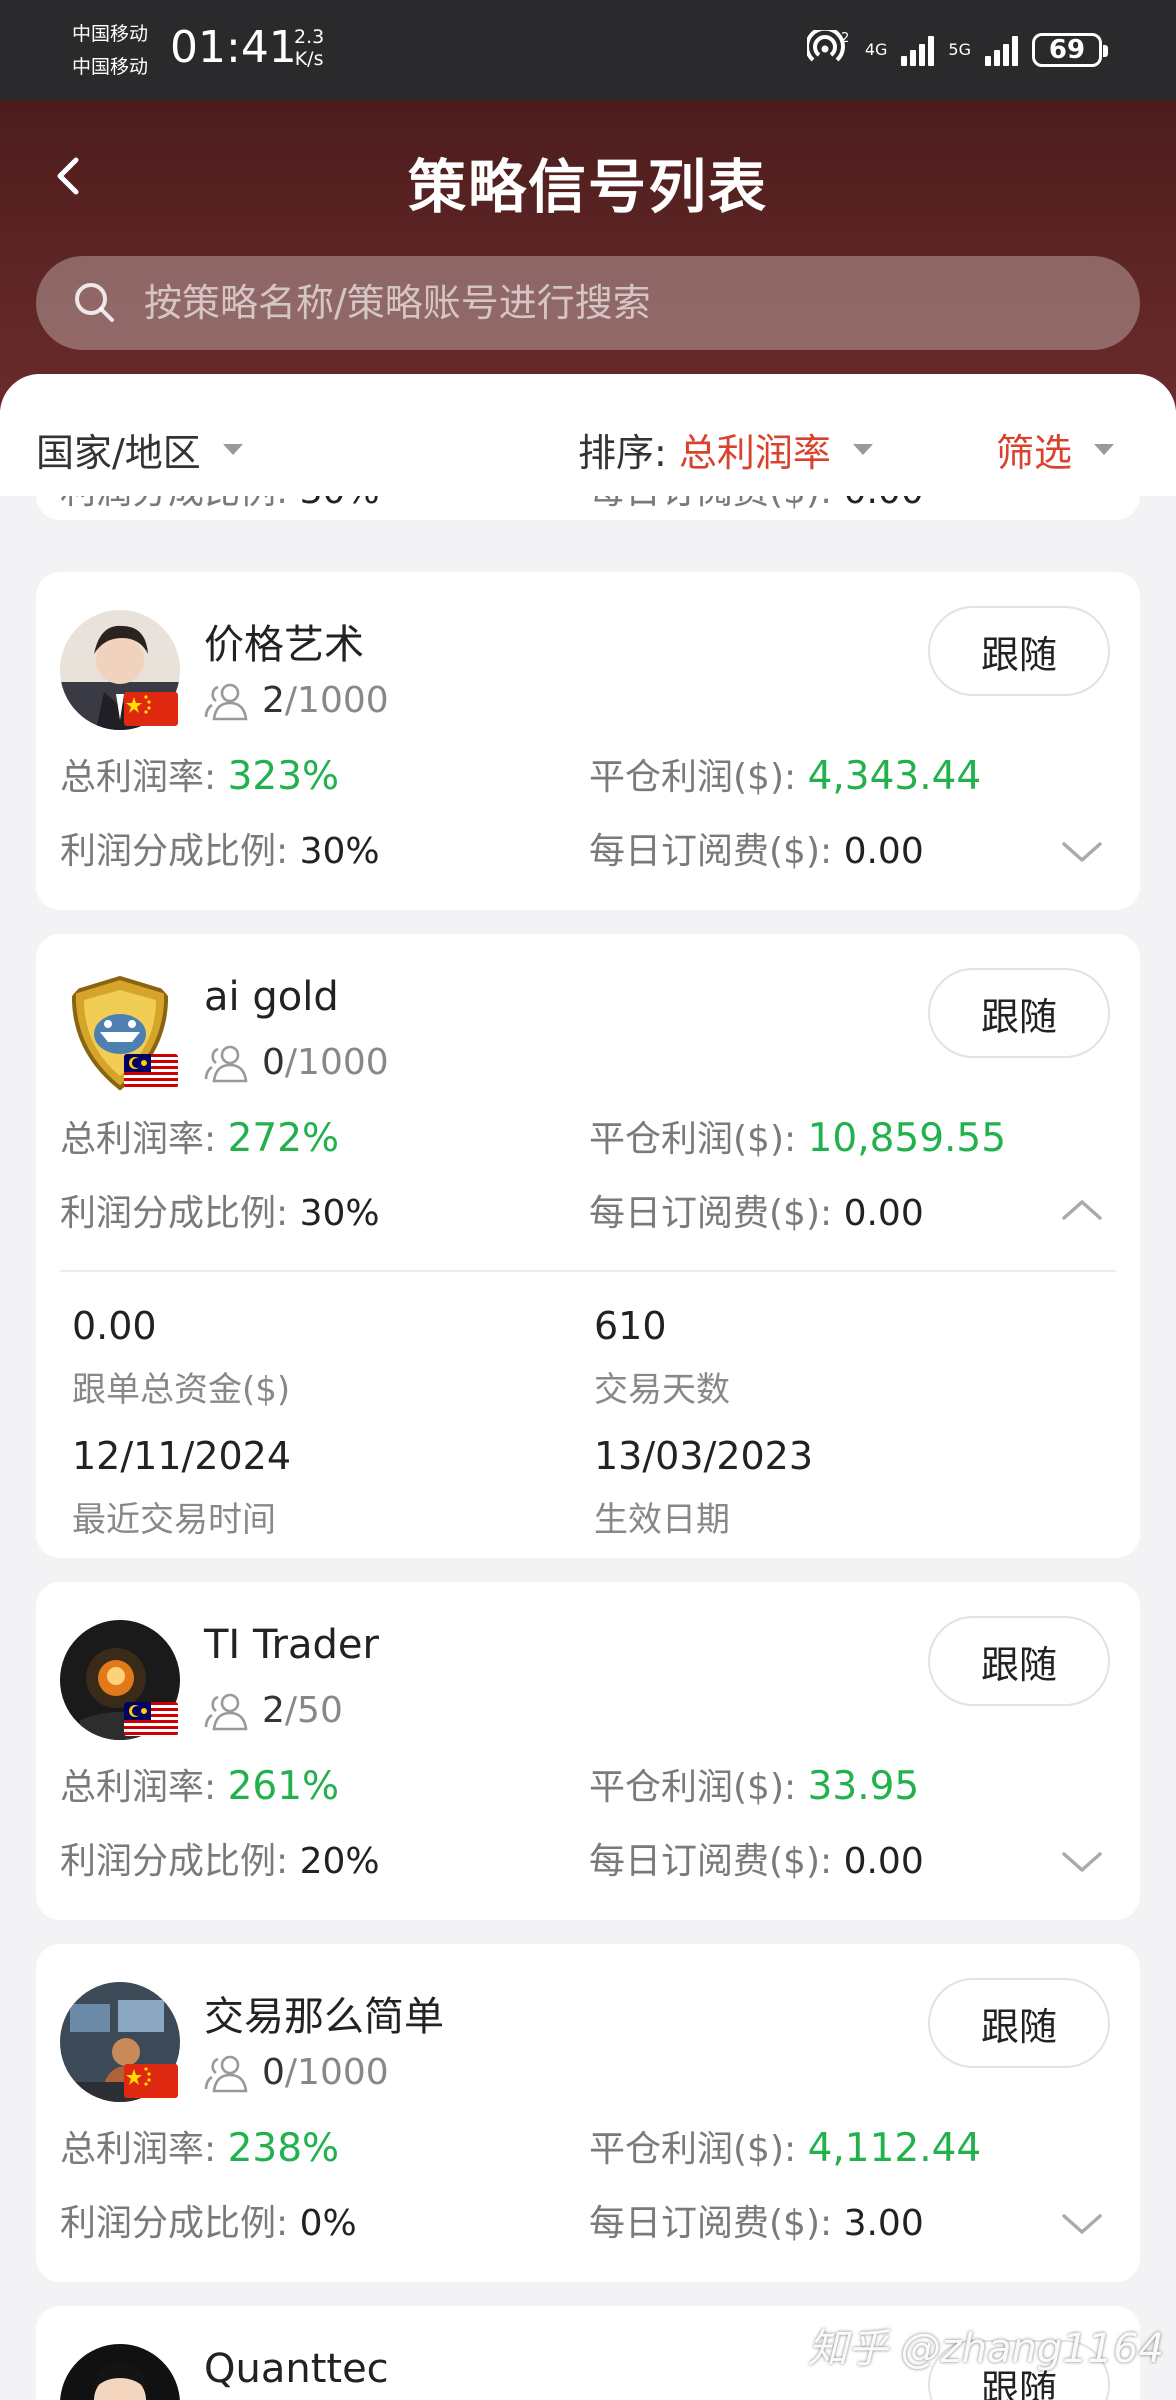 Image resolution: width=1176 pixels, height=2400 pixels. What do you see at coordinates (181, 1357) in the screenshot?
I see `detail-total-copy-funds: 0.00 跟单总资金($)` at bounding box center [181, 1357].